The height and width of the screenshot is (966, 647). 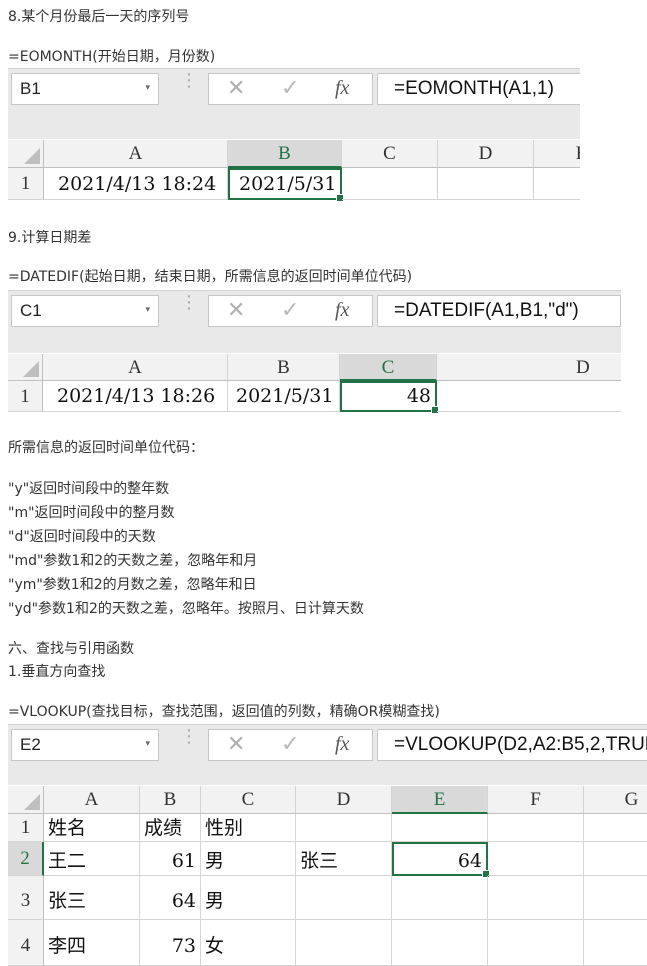 What do you see at coordinates (440, 898) in the screenshot?
I see `cell-E3` at bounding box center [440, 898].